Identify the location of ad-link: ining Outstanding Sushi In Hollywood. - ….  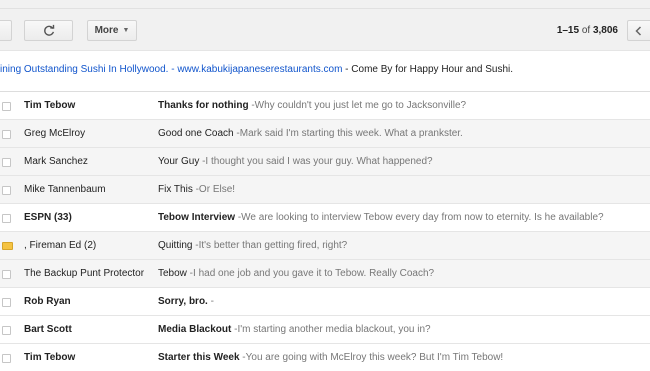
(171, 69).